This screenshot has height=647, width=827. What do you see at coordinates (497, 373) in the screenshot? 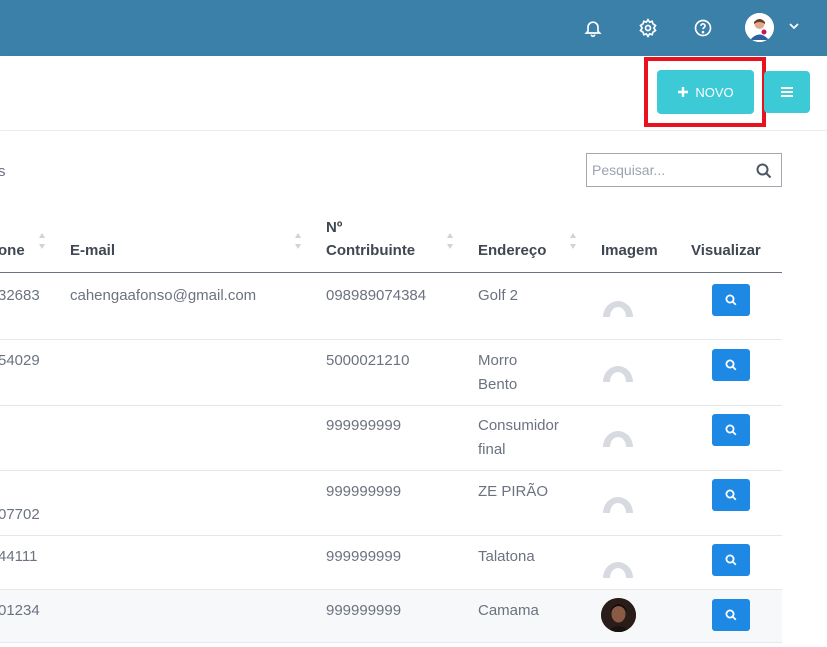
I see `cell-address: Morro Bento` at bounding box center [497, 373].